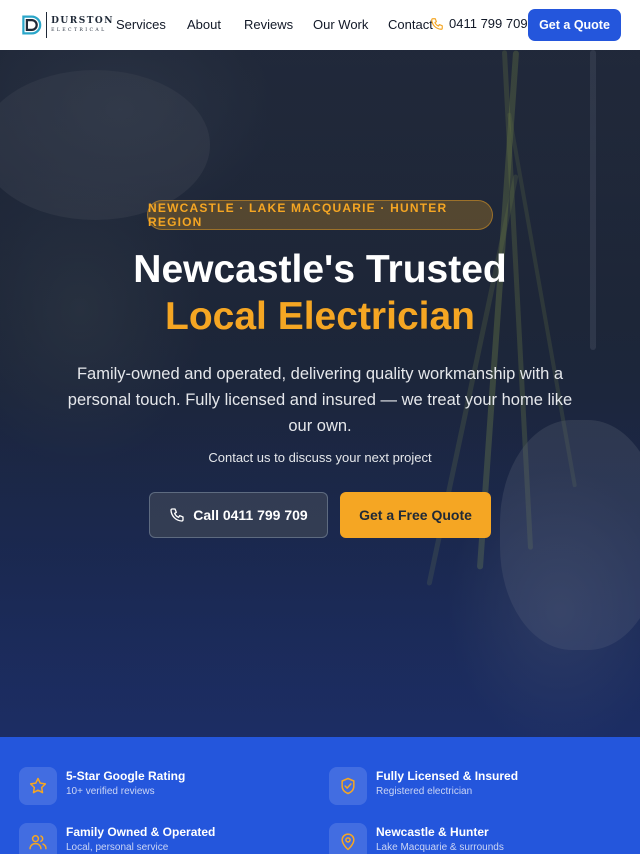 Image resolution: width=640 pixels, height=854 pixels. What do you see at coordinates (440, 847) in the screenshot?
I see `feature-subtitle: Lake Macquarie & surrounds` at bounding box center [440, 847].